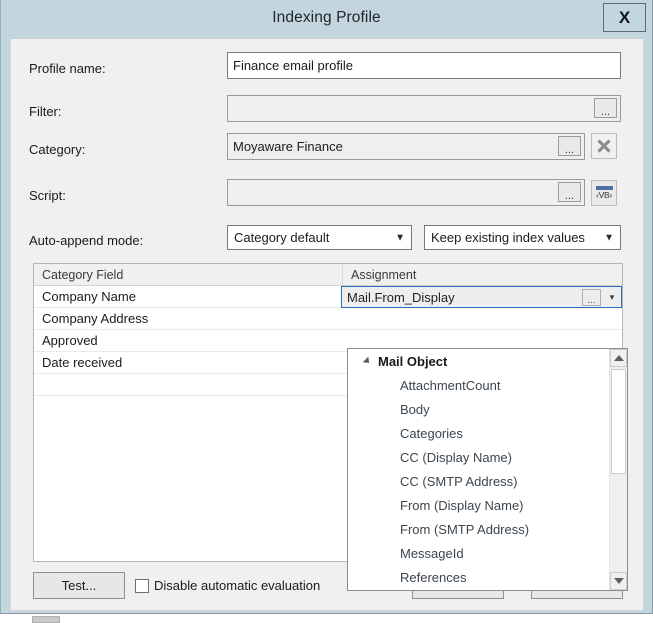 The height and width of the screenshot is (623, 653). I want to click on close-icon: X, so click(624, 17).